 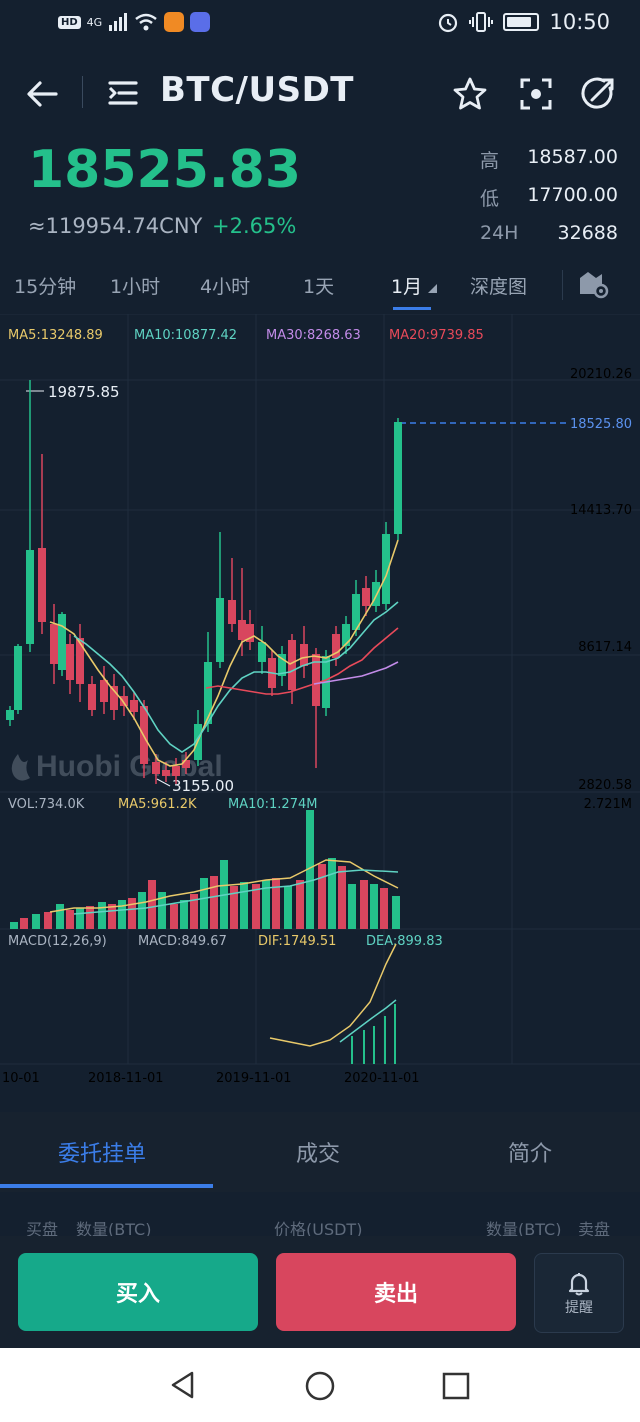 What do you see at coordinates (608, 804) in the screenshot?
I see `volume-max-label: 2.721M` at bounding box center [608, 804].